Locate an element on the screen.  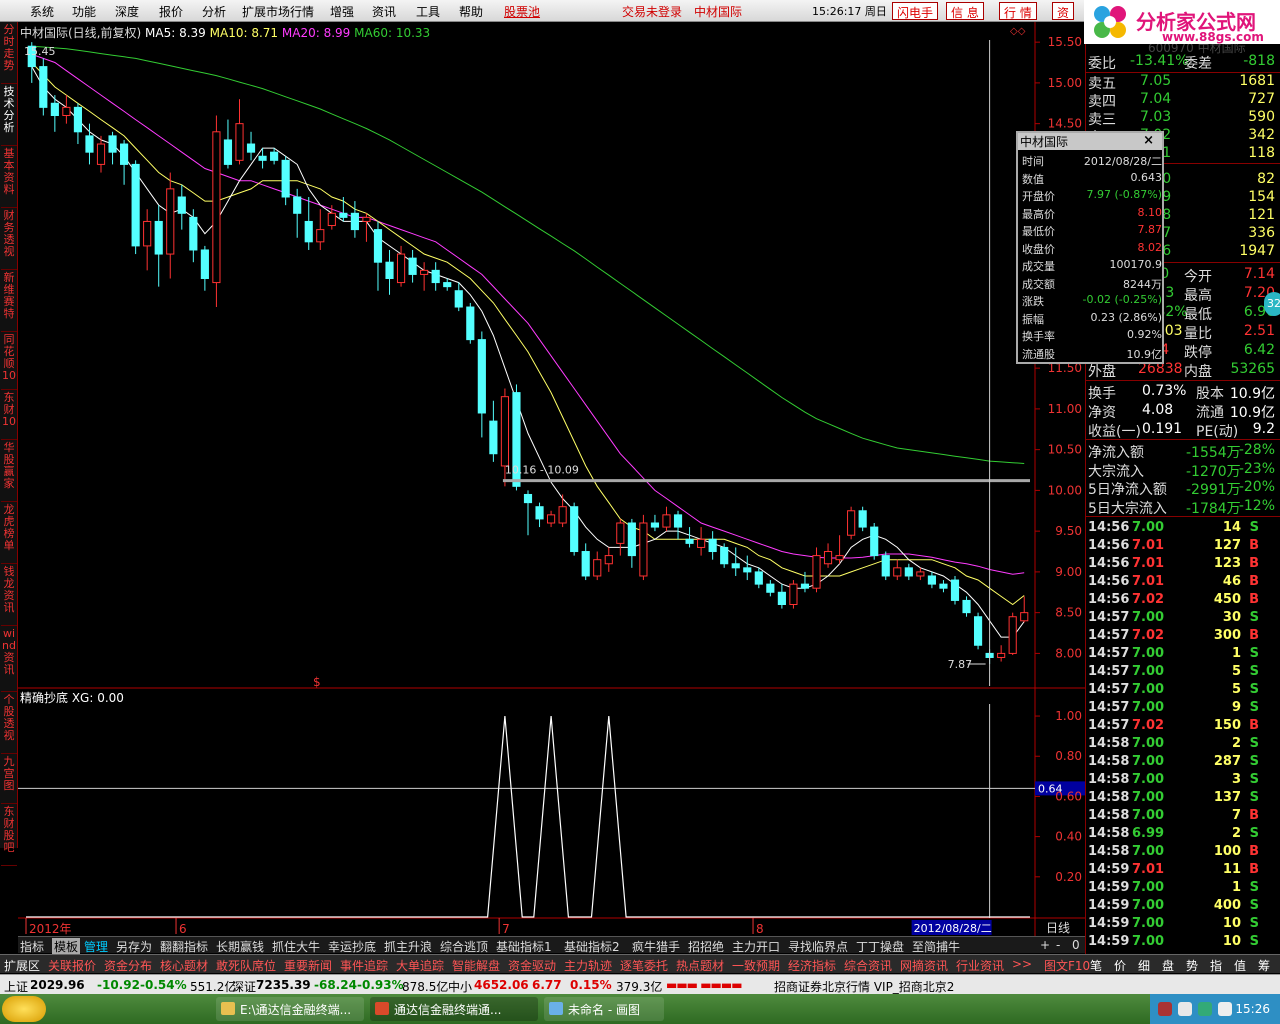
tray-app-icon is located at coordinates (1165, 1009).